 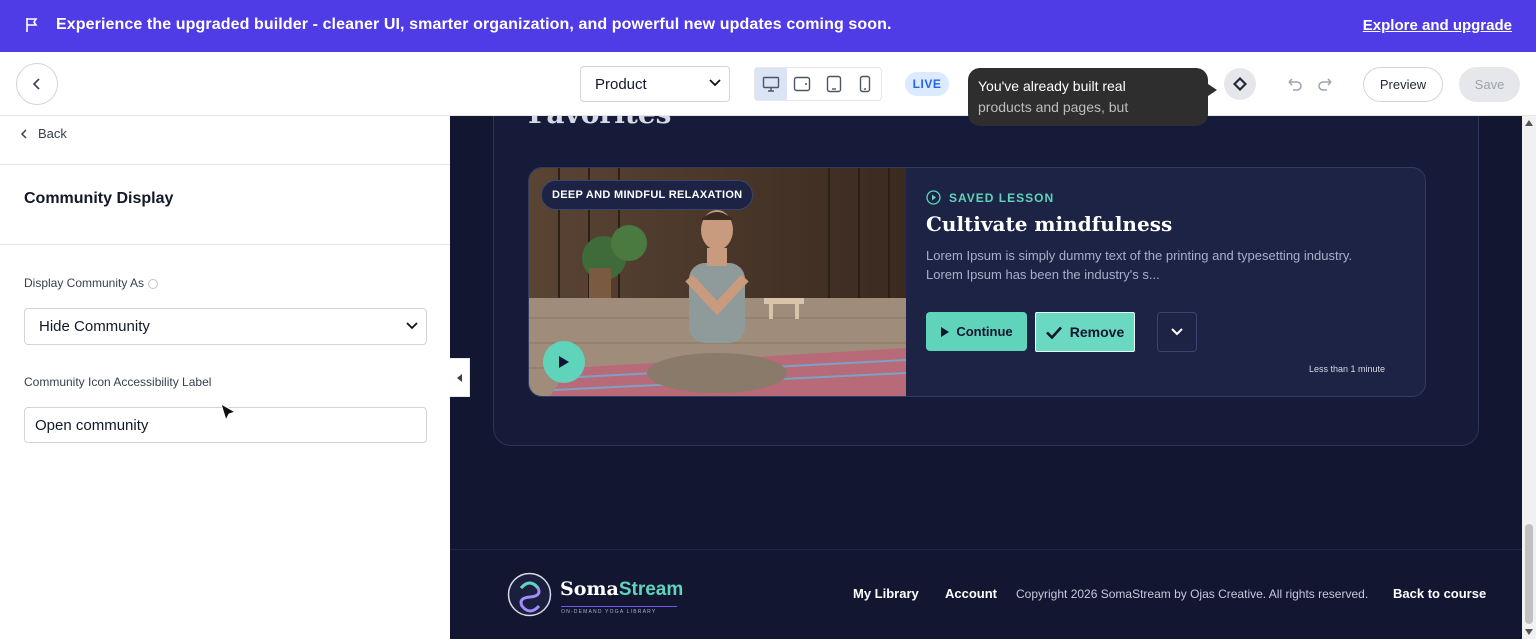 I want to click on mobile-icon, so click(x=865, y=84).